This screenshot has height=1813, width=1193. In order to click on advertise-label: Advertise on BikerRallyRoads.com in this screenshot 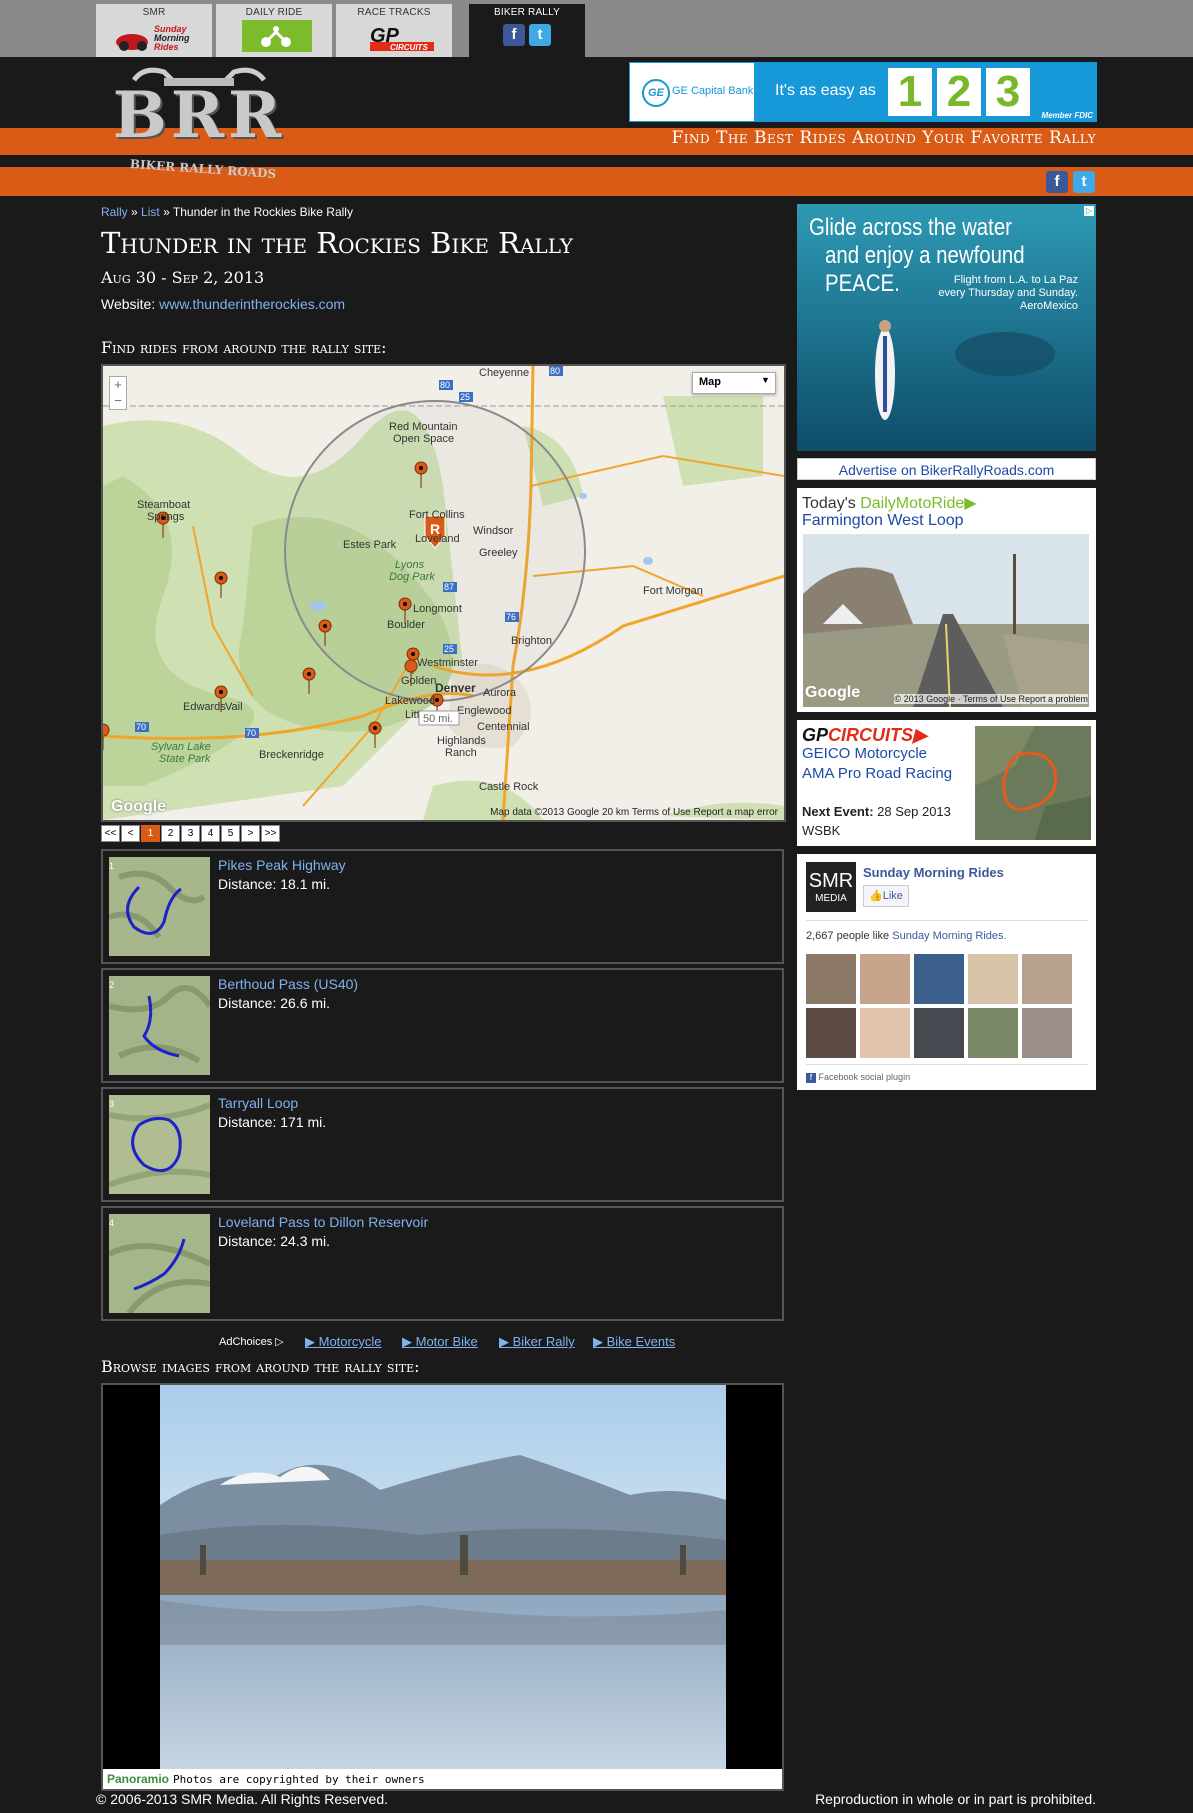, I will do `click(946, 470)`.